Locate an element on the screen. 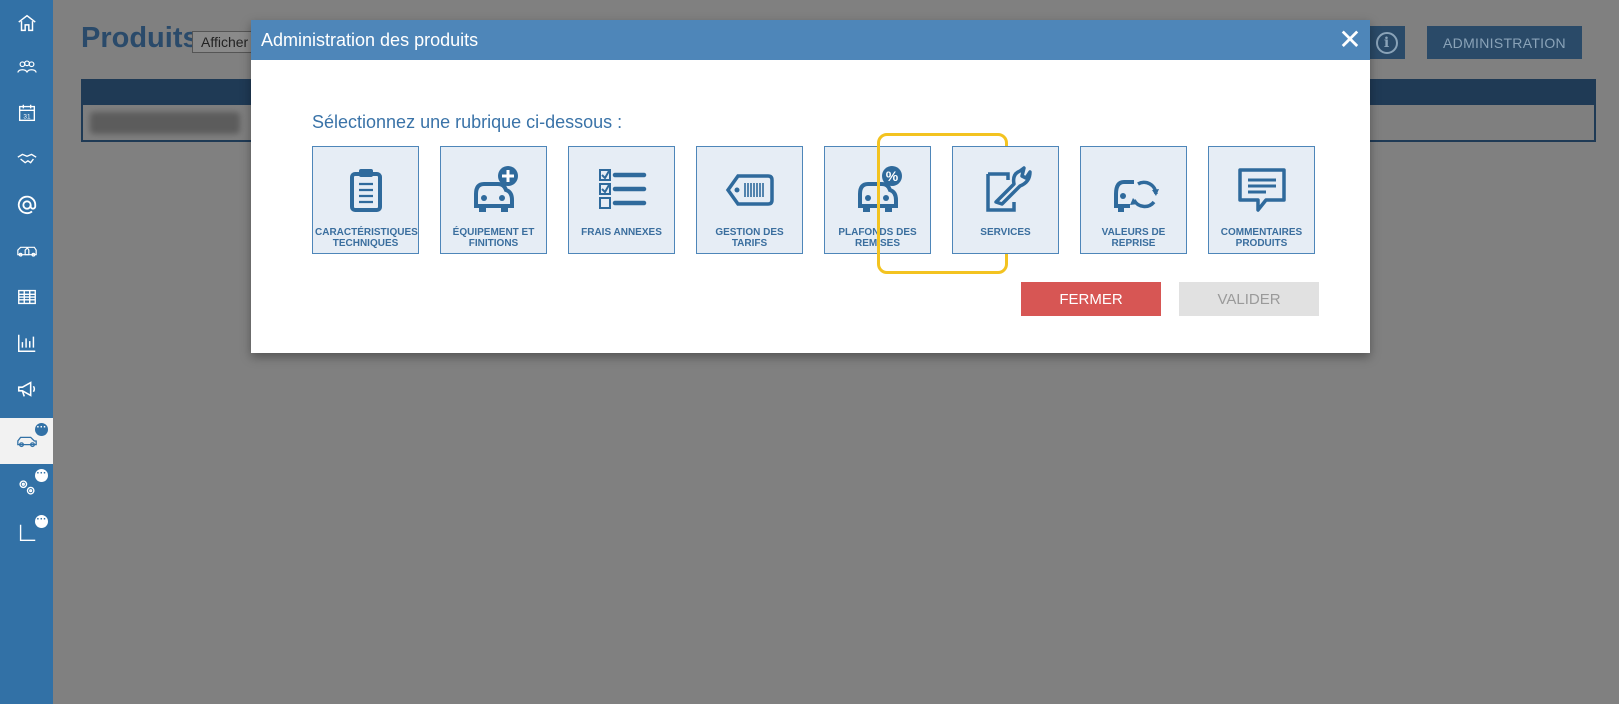 This screenshot has height=704, width=1619. administration-button: ADMINISTRATION is located at coordinates (1504, 42).